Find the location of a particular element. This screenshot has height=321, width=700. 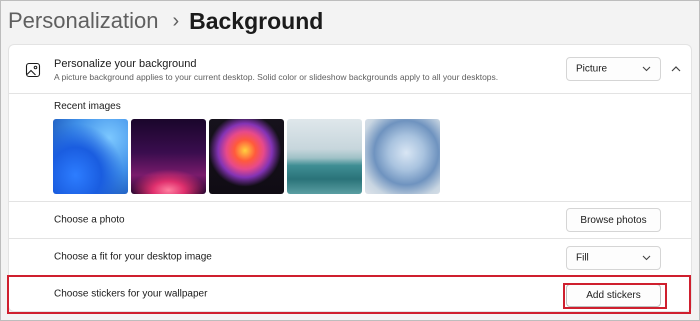

chevron-right-icon: › is located at coordinates (176, 20).